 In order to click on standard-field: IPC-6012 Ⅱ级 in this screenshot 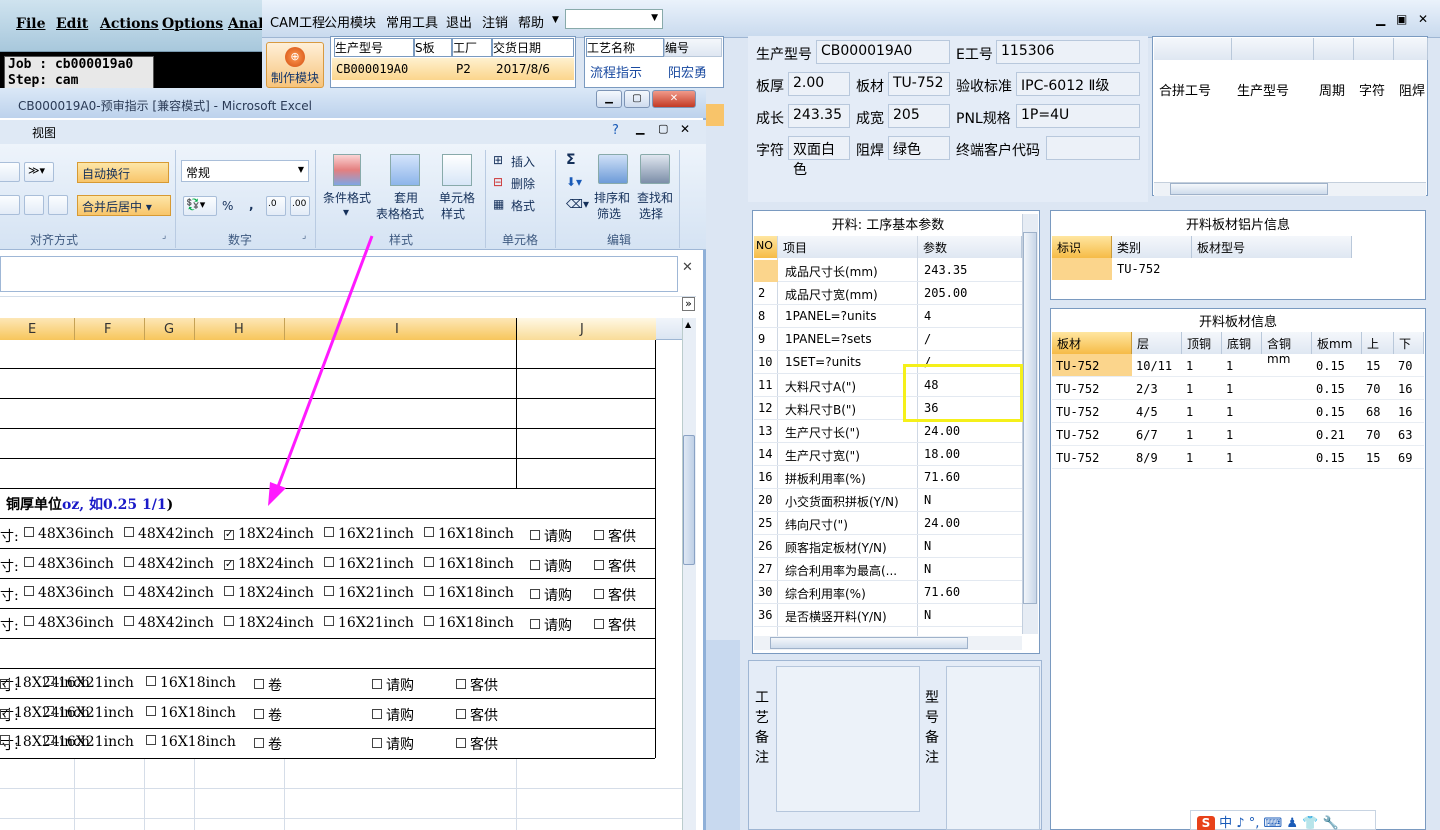, I will do `click(1078, 84)`.